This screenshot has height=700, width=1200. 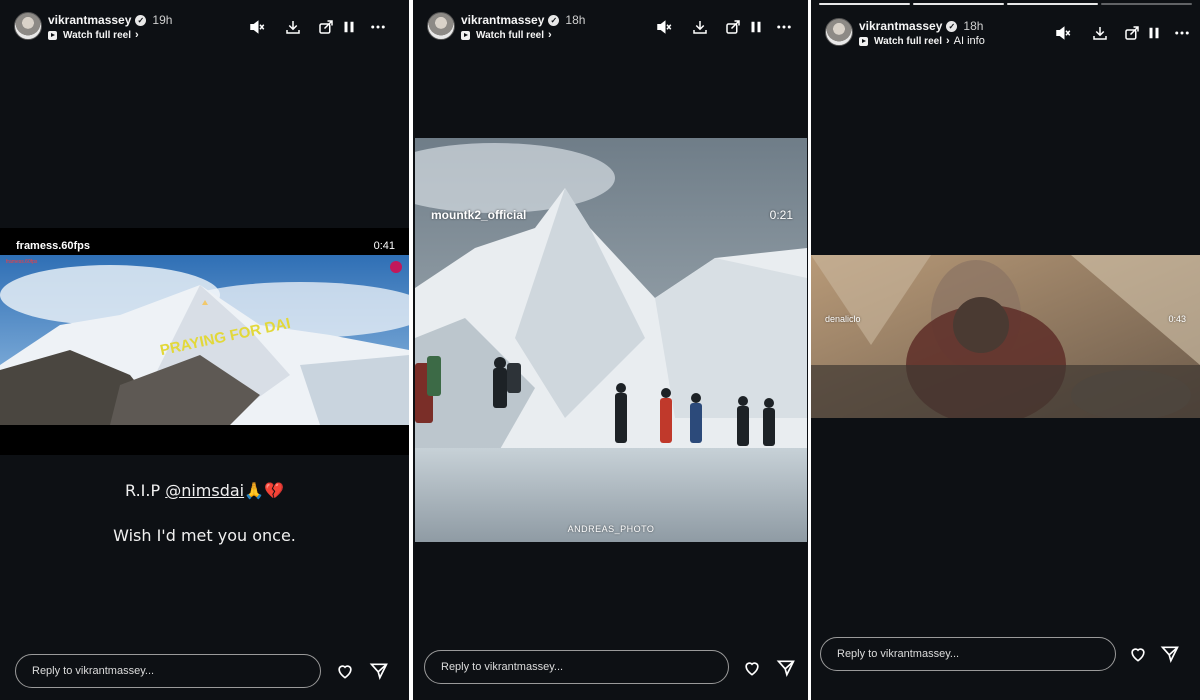 What do you see at coordinates (145, 490) in the screenshot?
I see `caption-prefix: R.I.P` at bounding box center [145, 490].